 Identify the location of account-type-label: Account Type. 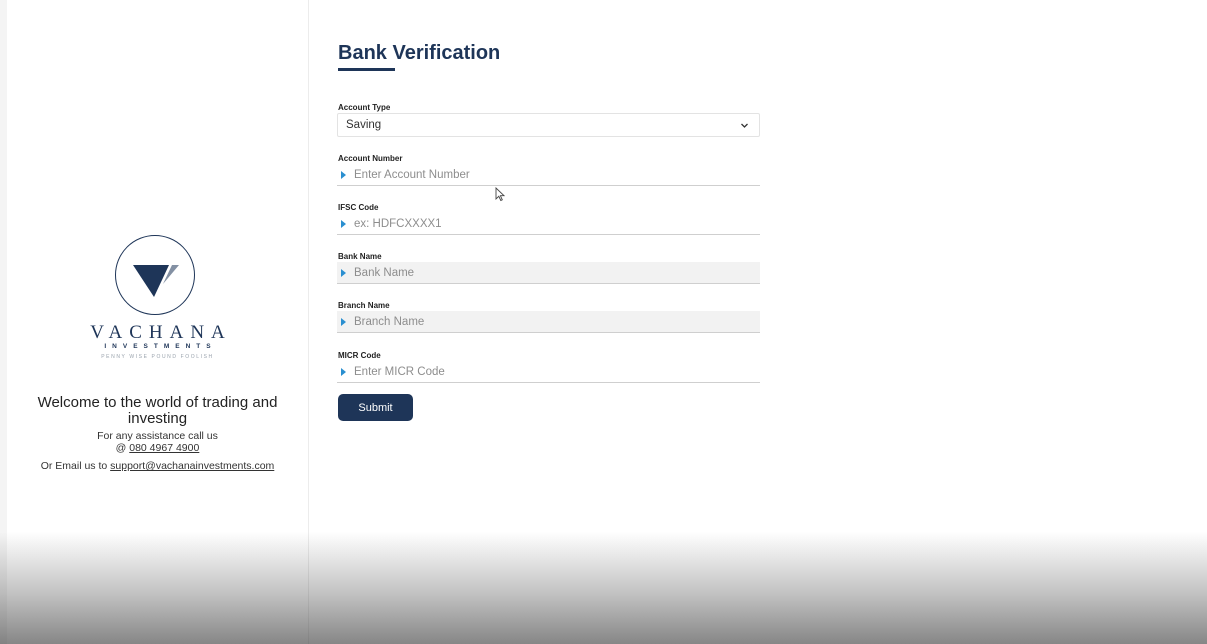
(364, 107).